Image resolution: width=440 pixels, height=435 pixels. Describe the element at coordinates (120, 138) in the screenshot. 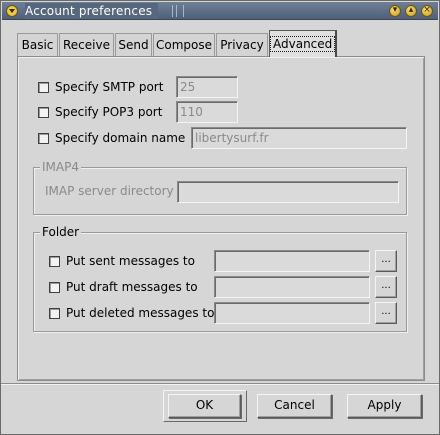

I see `domain-name-label: Specify domain name` at that location.